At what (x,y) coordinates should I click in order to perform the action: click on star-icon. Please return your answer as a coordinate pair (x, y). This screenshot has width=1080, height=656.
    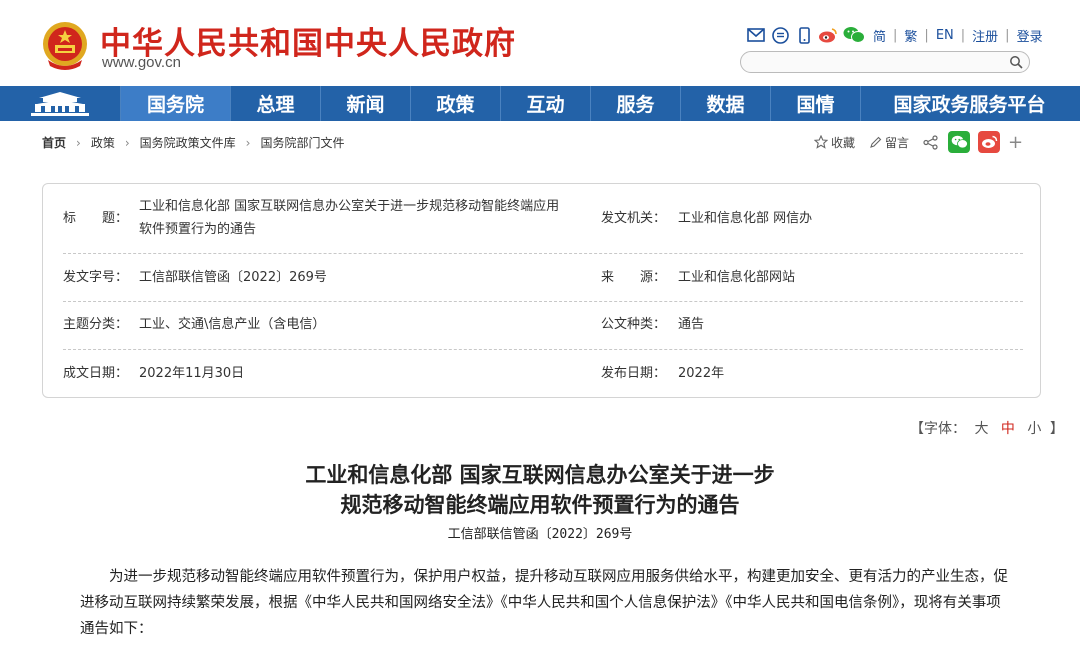
    Looking at the image, I should click on (821, 142).